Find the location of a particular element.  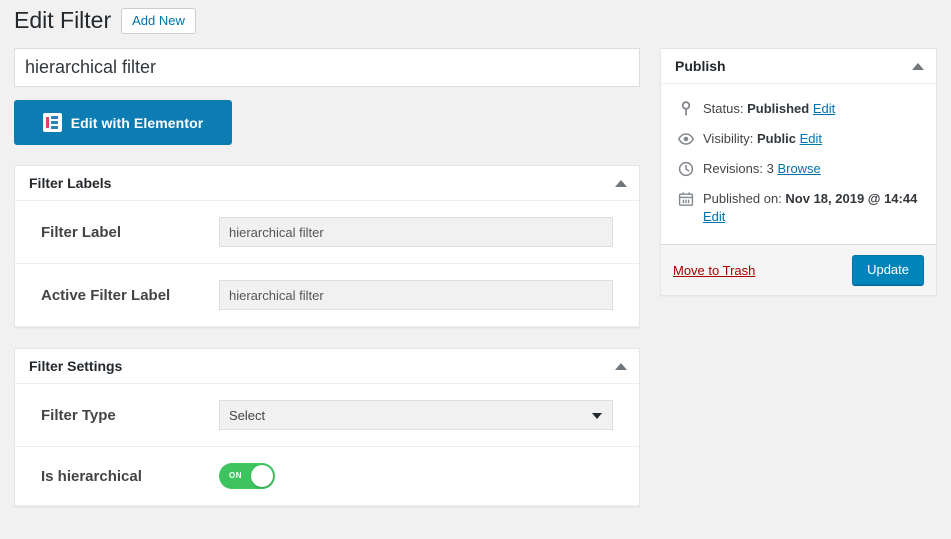

filter-type-row: Filter Type Select is located at coordinates (327, 415).